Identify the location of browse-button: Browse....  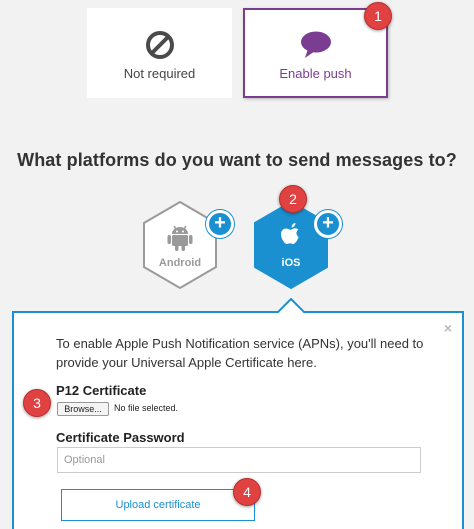
(83, 409).